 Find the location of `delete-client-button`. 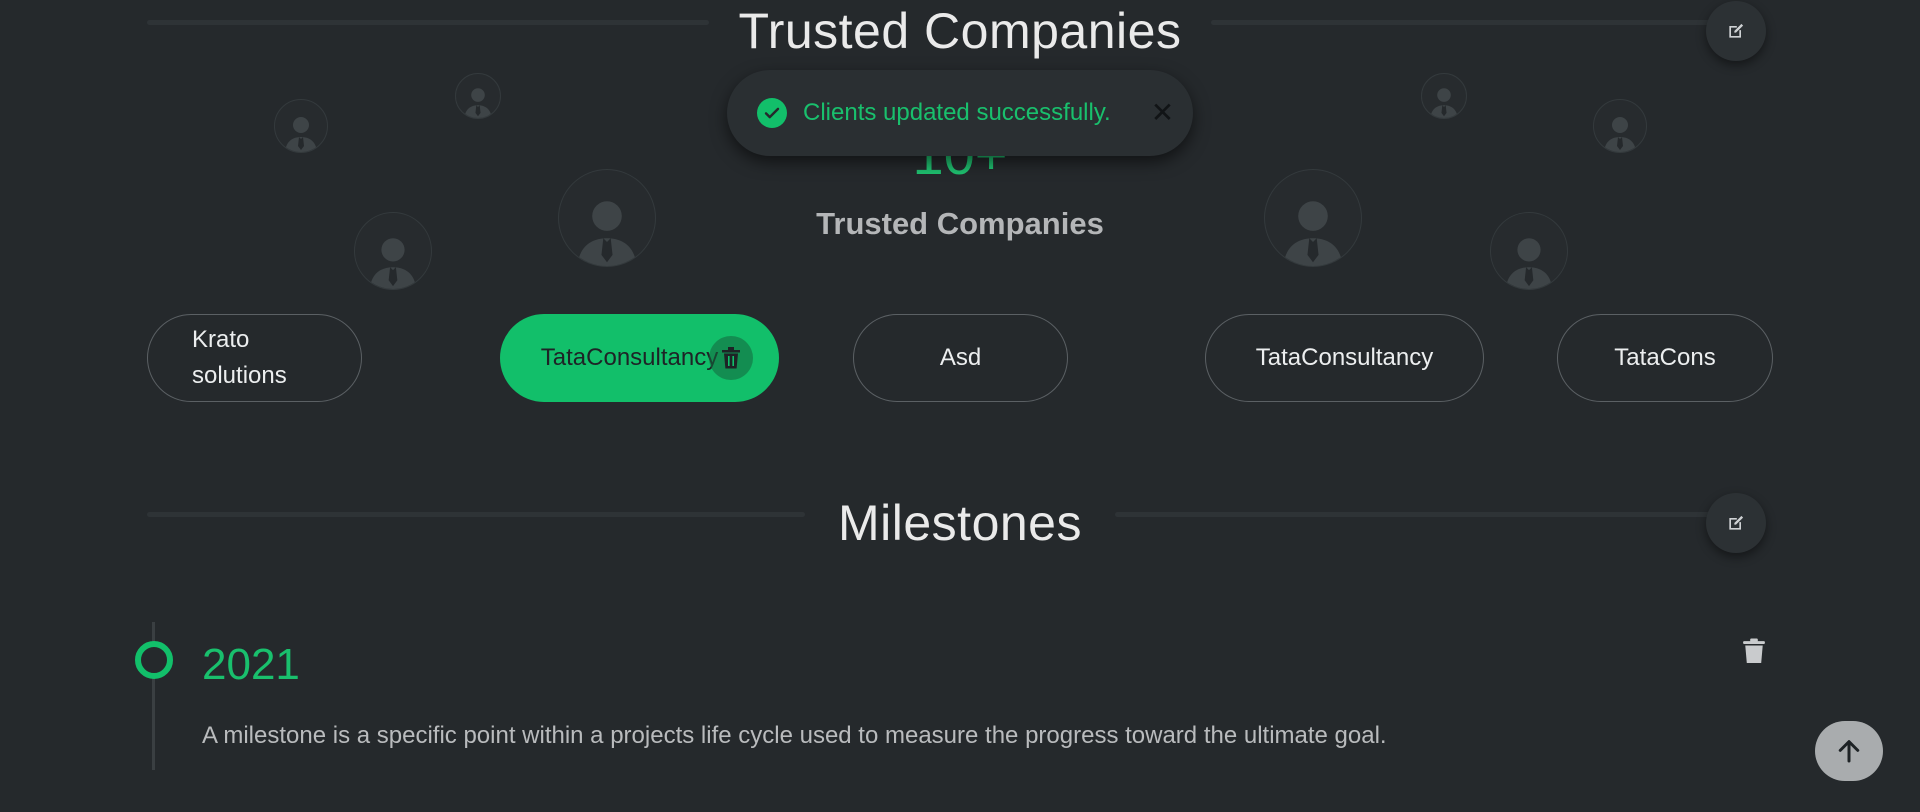

delete-client-button is located at coordinates (731, 358).